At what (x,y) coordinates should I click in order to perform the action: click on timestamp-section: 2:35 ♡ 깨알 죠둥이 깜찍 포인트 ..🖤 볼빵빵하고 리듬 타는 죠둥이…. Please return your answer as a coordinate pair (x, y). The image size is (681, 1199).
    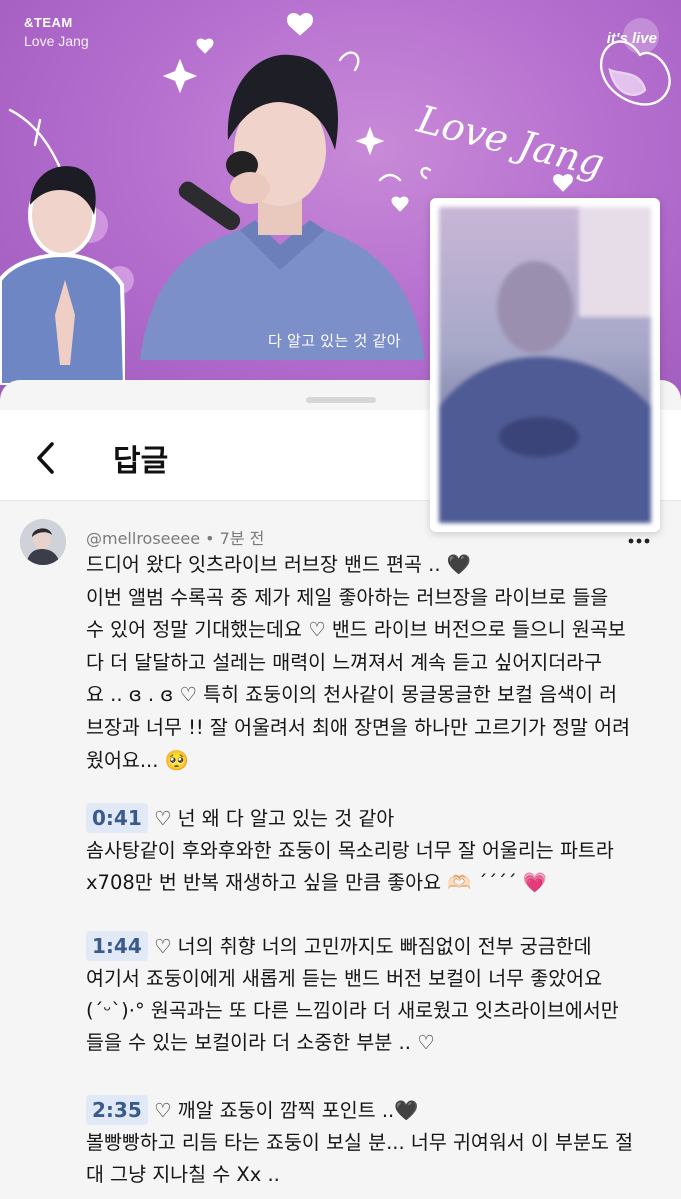
    Looking at the image, I should click on (366, 1143).